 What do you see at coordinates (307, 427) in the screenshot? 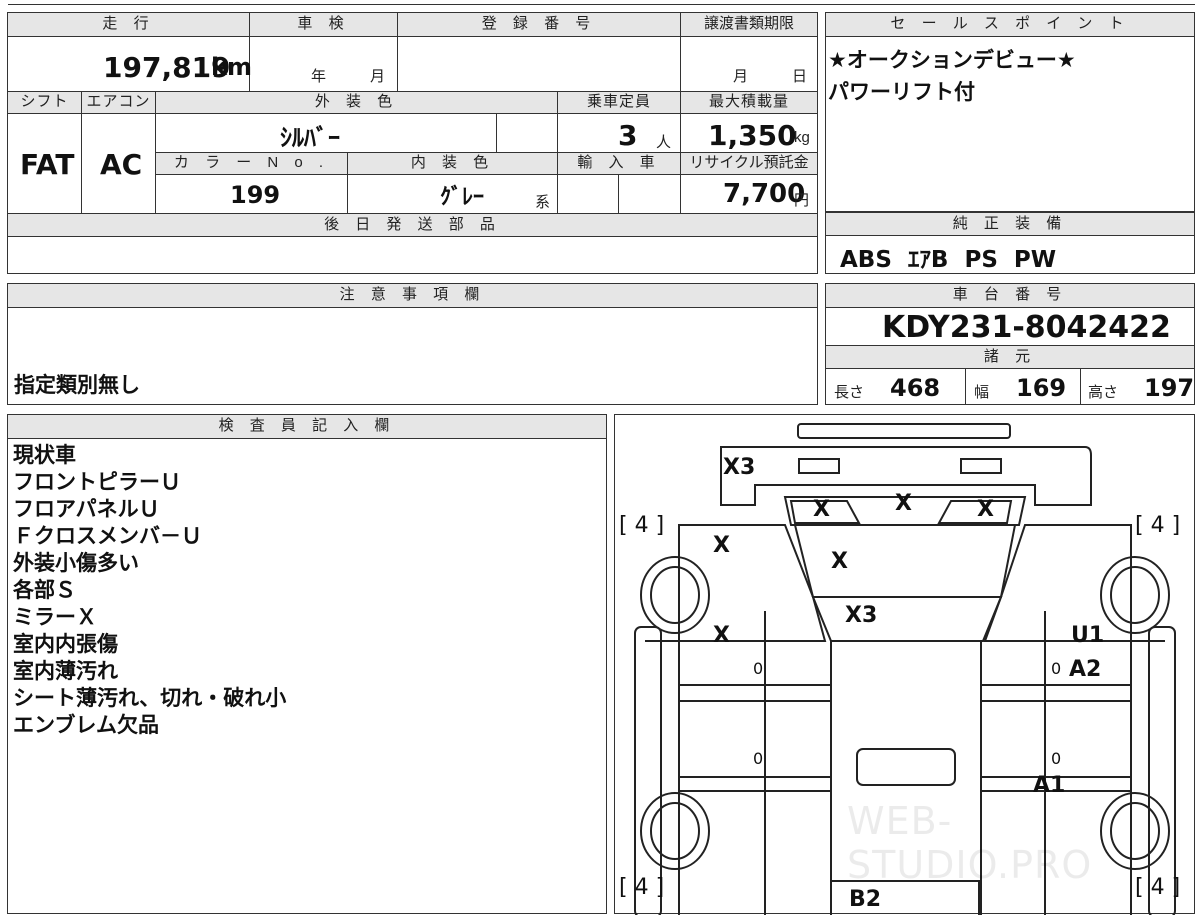
I see `inspector-header: 検 査 員 記 入 欄` at bounding box center [307, 427].